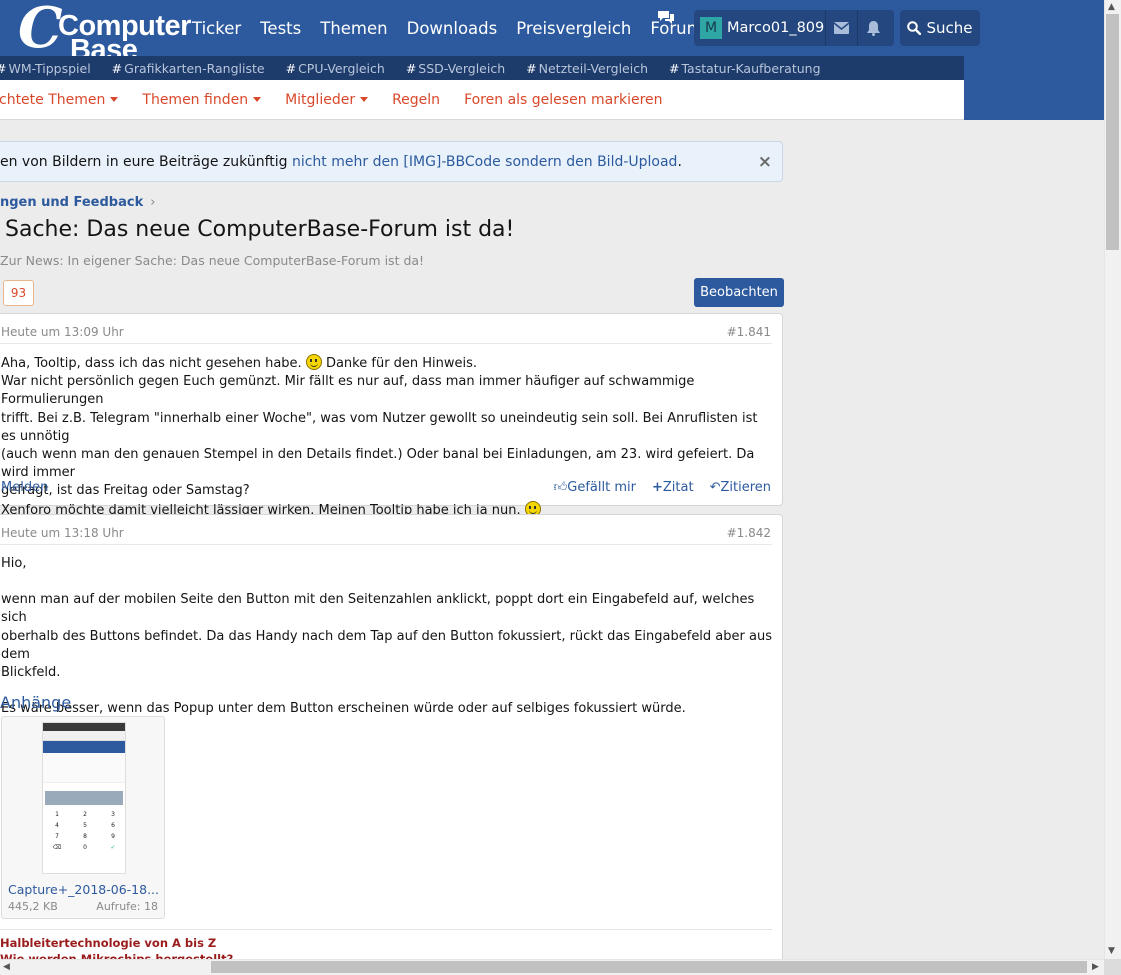  Describe the element at coordinates (84, 798) in the screenshot. I see `attachment-thumbnail: 123 456 789 ⌫ 0 ✓` at that location.